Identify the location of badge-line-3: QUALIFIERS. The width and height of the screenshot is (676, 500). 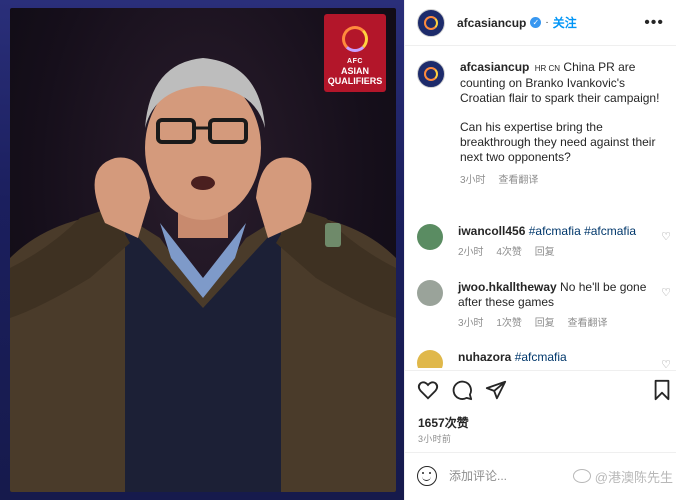
(355, 81).